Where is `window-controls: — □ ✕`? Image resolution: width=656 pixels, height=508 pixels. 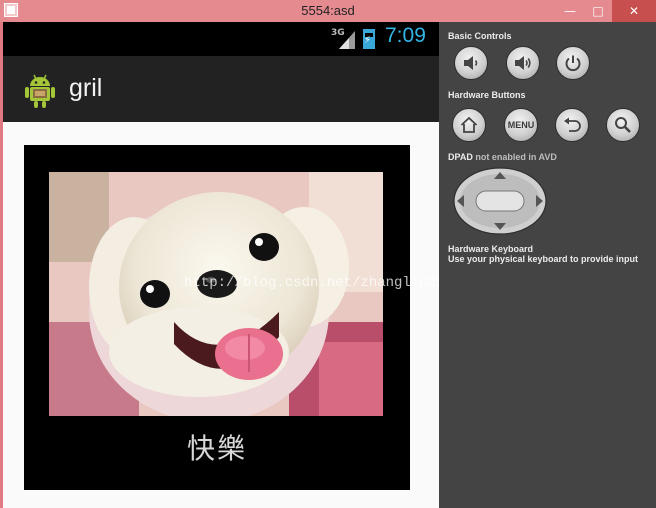
window-controls: — □ ✕ is located at coordinates (606, 11).